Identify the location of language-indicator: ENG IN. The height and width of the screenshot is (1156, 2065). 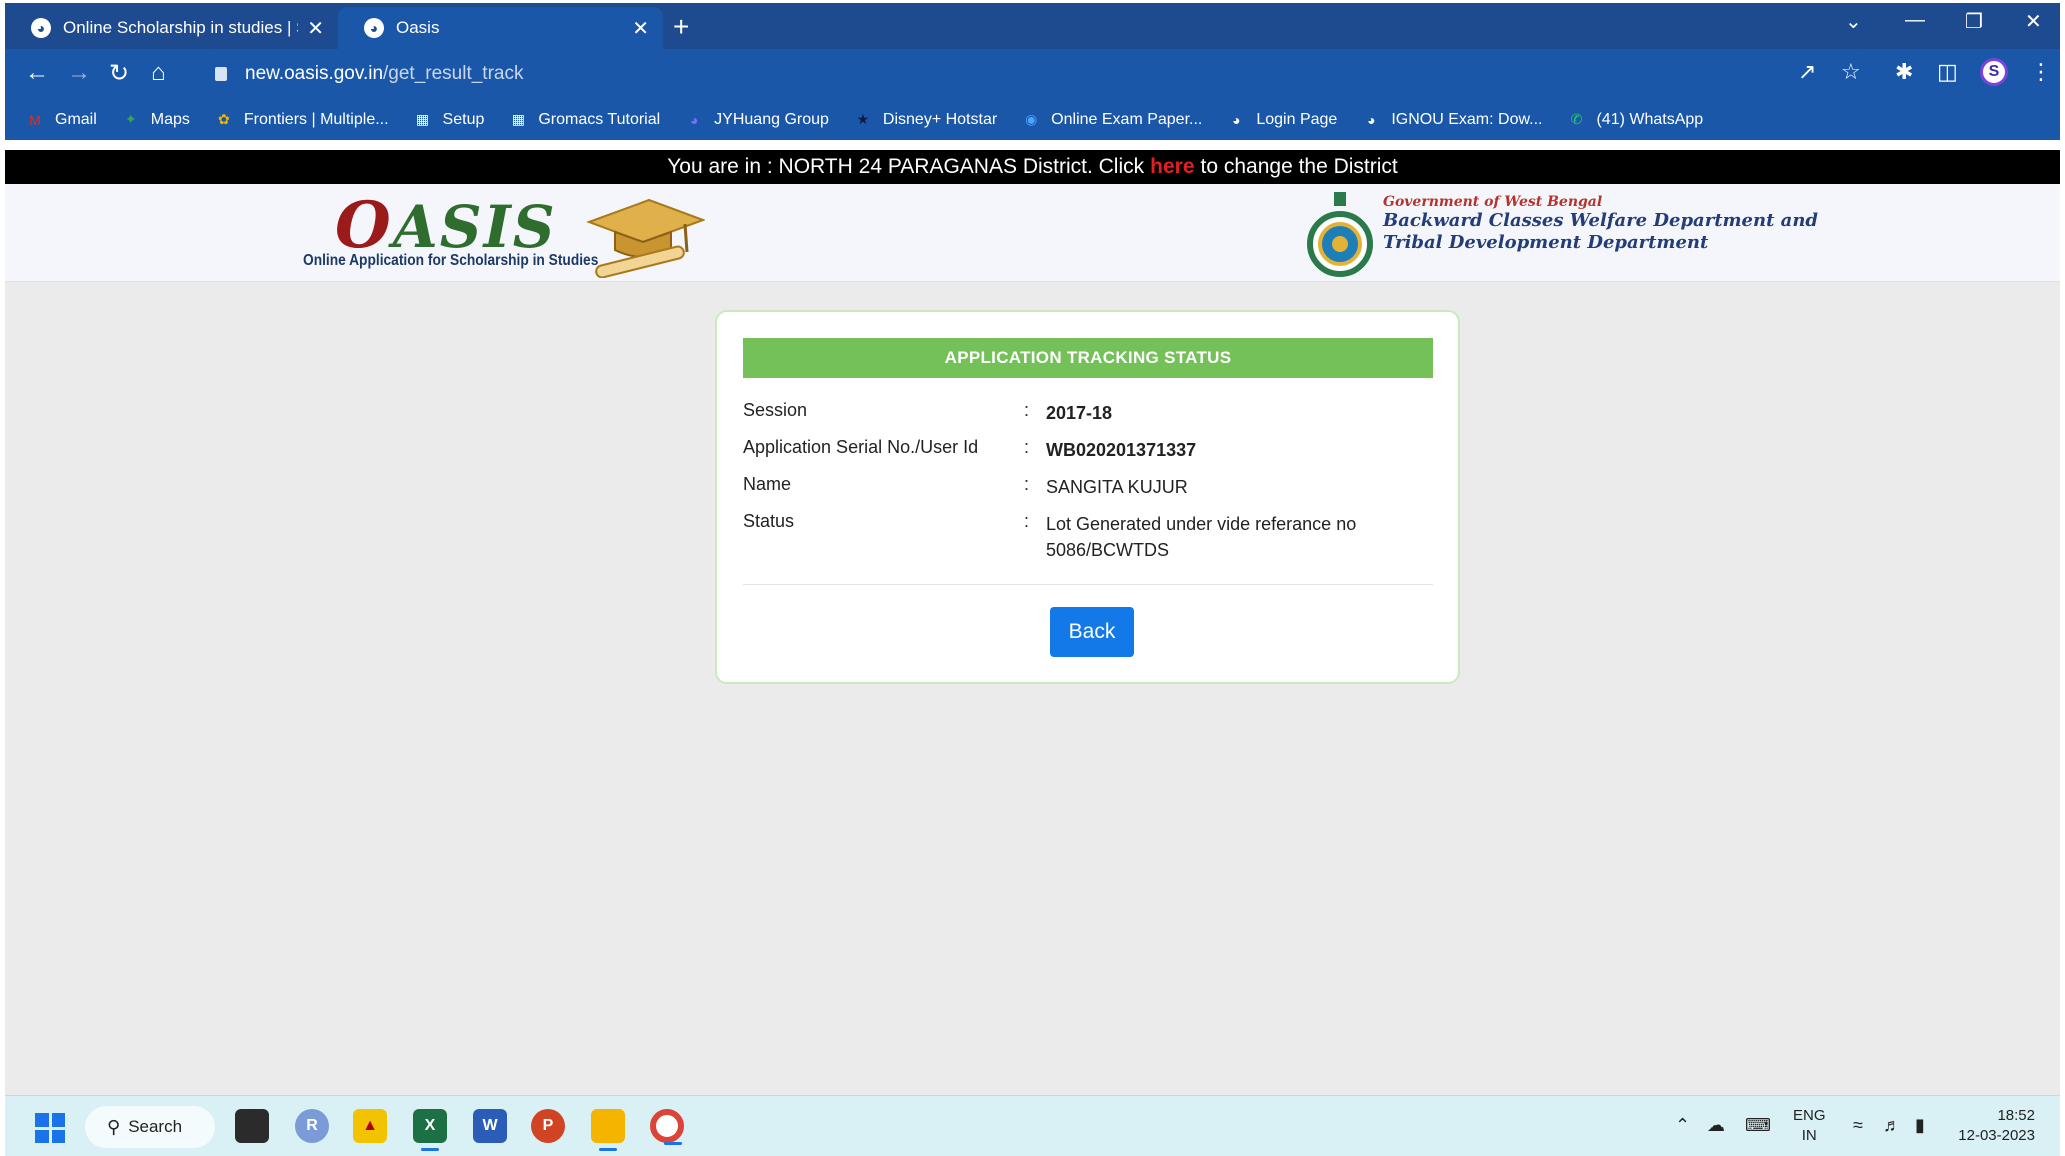
(1809, 1126).